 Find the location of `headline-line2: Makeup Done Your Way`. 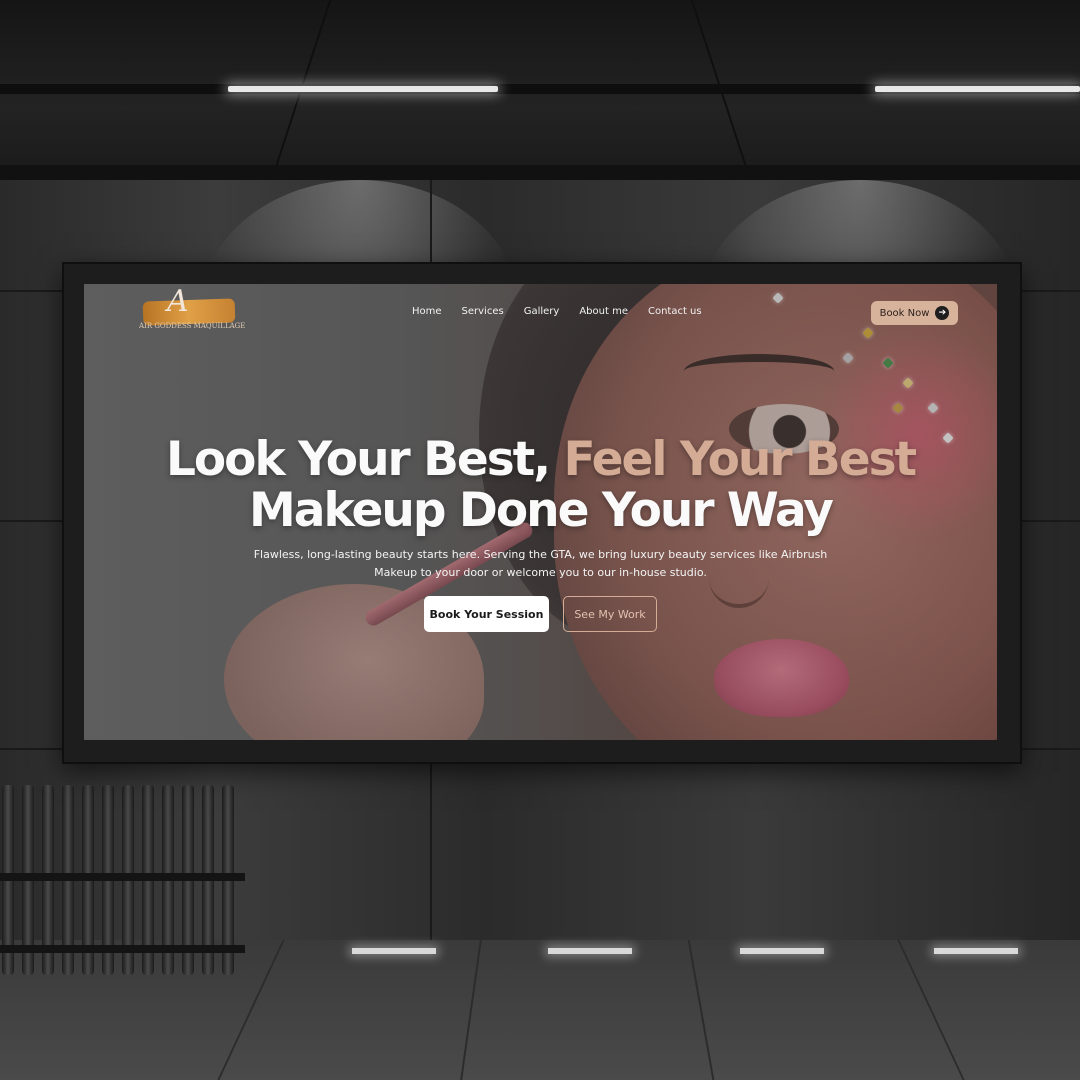

headline-line2: Makeup Done Your Way is located at coordinates (541, 510).